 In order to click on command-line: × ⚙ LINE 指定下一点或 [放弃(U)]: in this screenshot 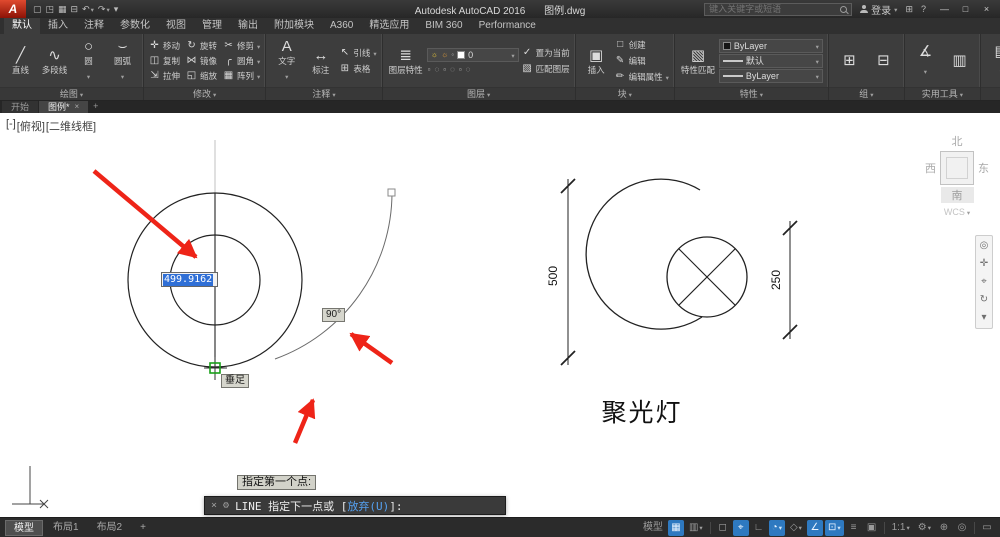, I will do `click(355, 505)`.